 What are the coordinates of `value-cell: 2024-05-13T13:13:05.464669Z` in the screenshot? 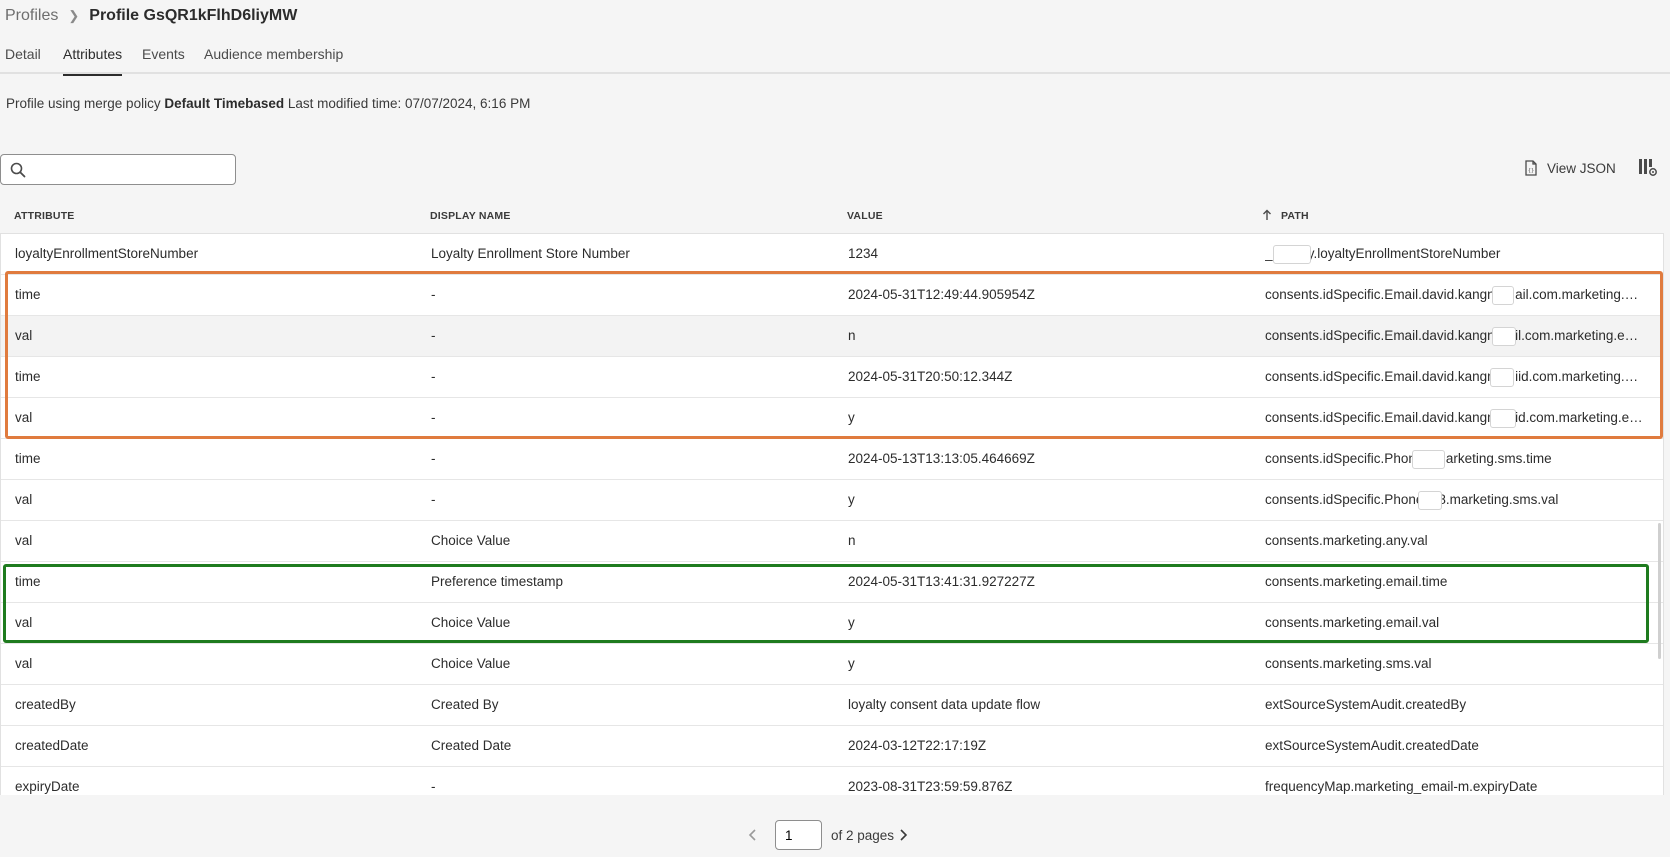 It's located at (941, 458).